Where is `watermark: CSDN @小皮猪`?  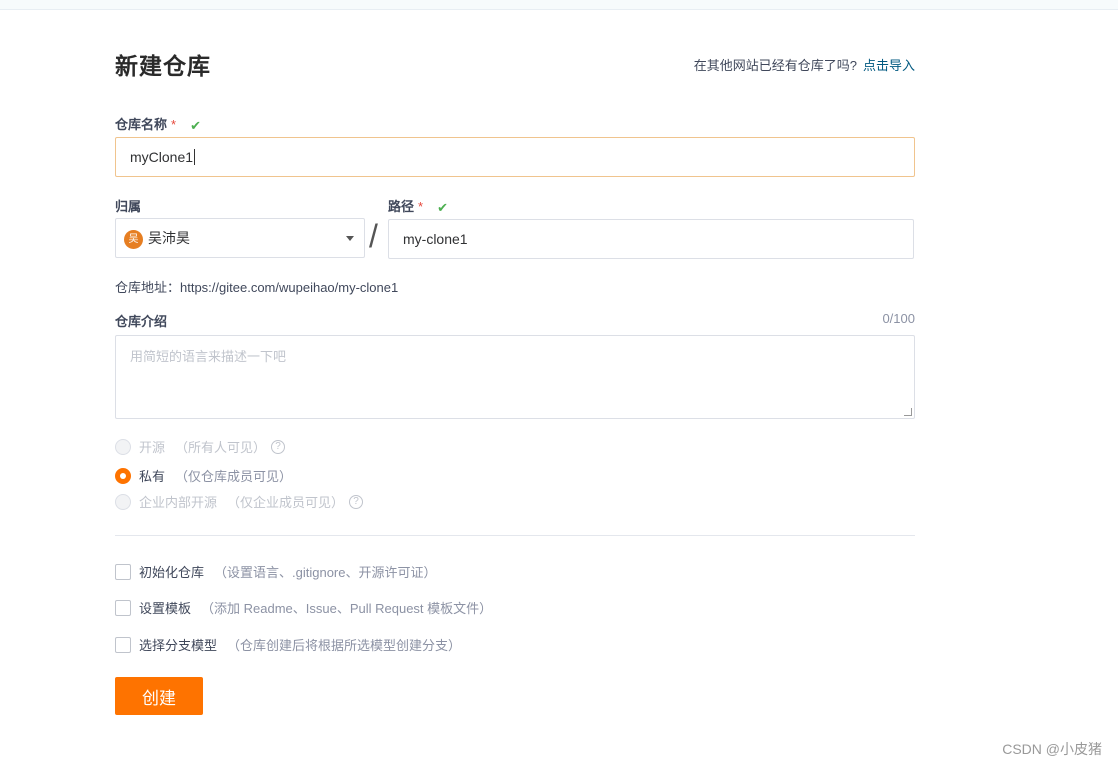
watermark: CSDN @小皮猪 is located at coordinates (1052, 749).